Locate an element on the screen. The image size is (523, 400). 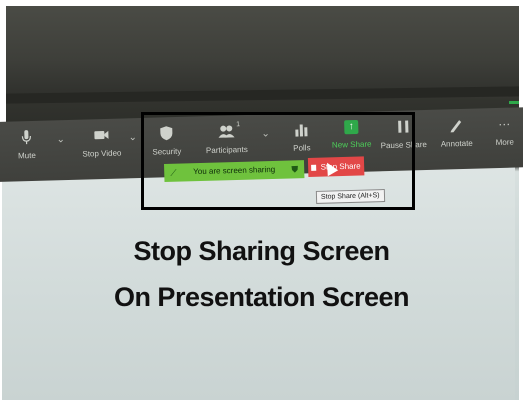
stop-video-label: Stop Video is located at coordinates (102, 153).